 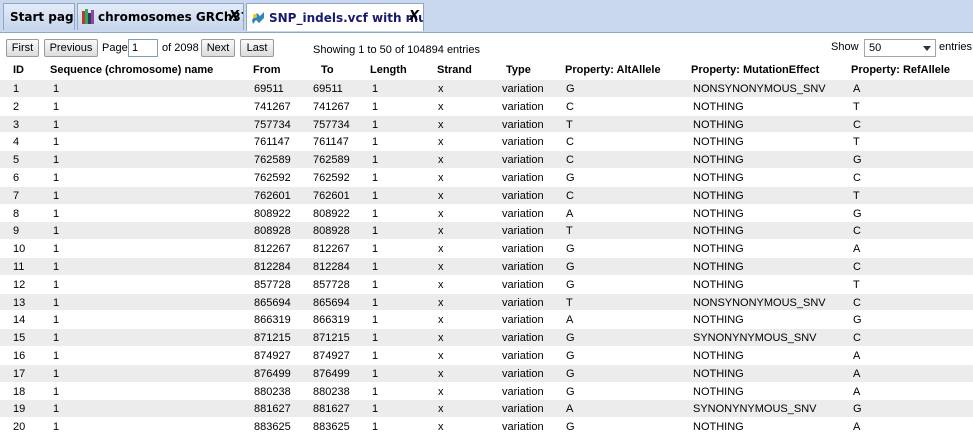 What do you see at coordinates (486, 266) in the screenshot?
I see `table-row: 11 1 812284 812284 1 x variation G NOTHING C` at bounding box center [486, 266].